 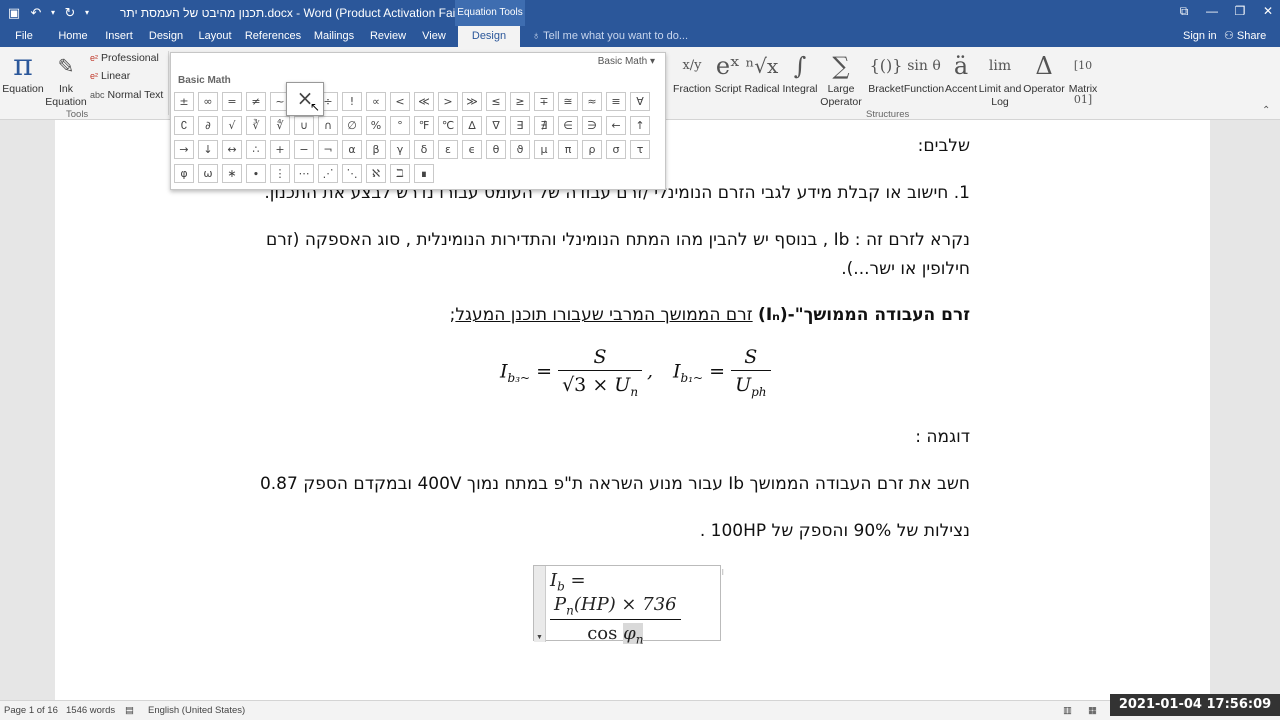 What do you see at coordinates (635, 608) in the screenshot?
I see `motor-current-equation: Ib = Pn(HP) × 736 cos φn` at bounding box center [635, 608].